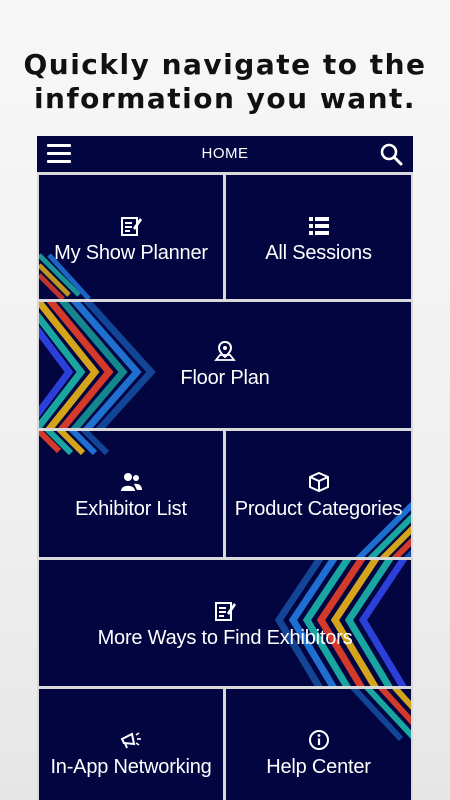 Image resolution: width=450 pixels, height=800 pixels. Describe the element at coordinates (318, 494) in the screenshot. I see `product-categories-button: Product Categories` at that location.